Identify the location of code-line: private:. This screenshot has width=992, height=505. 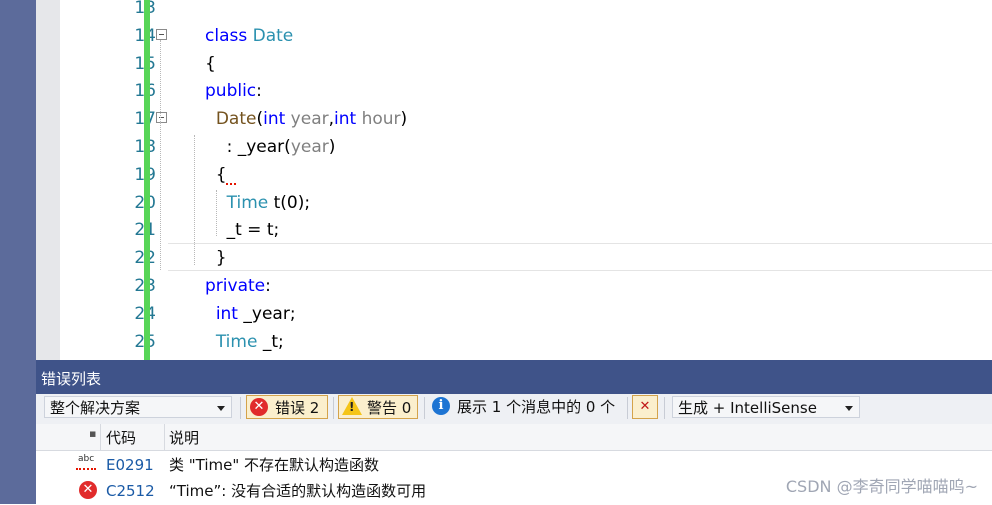
(238, 286).